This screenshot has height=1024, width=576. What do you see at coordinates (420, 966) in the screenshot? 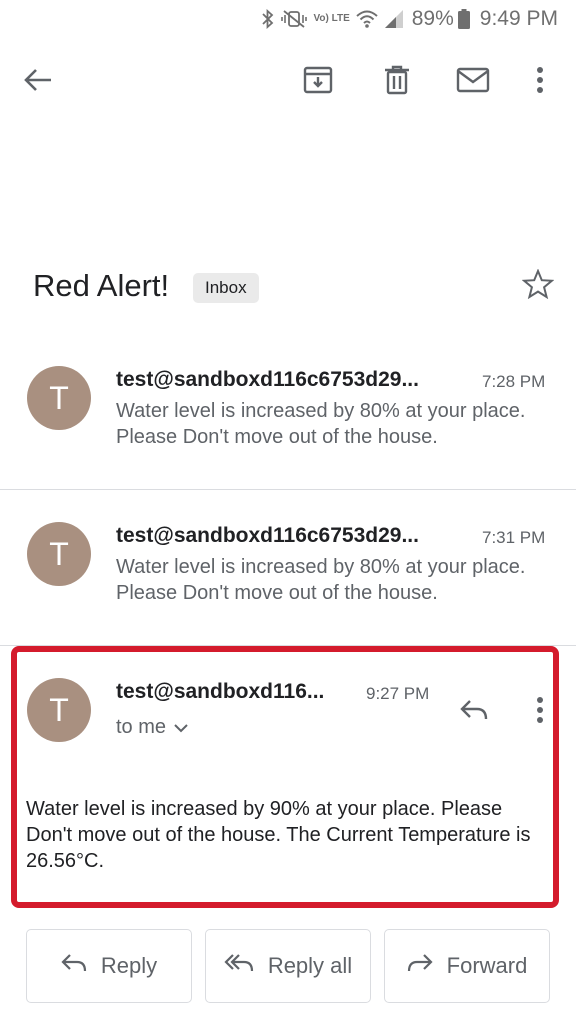
I see `forward-icon` at bounding box center [420, 966].